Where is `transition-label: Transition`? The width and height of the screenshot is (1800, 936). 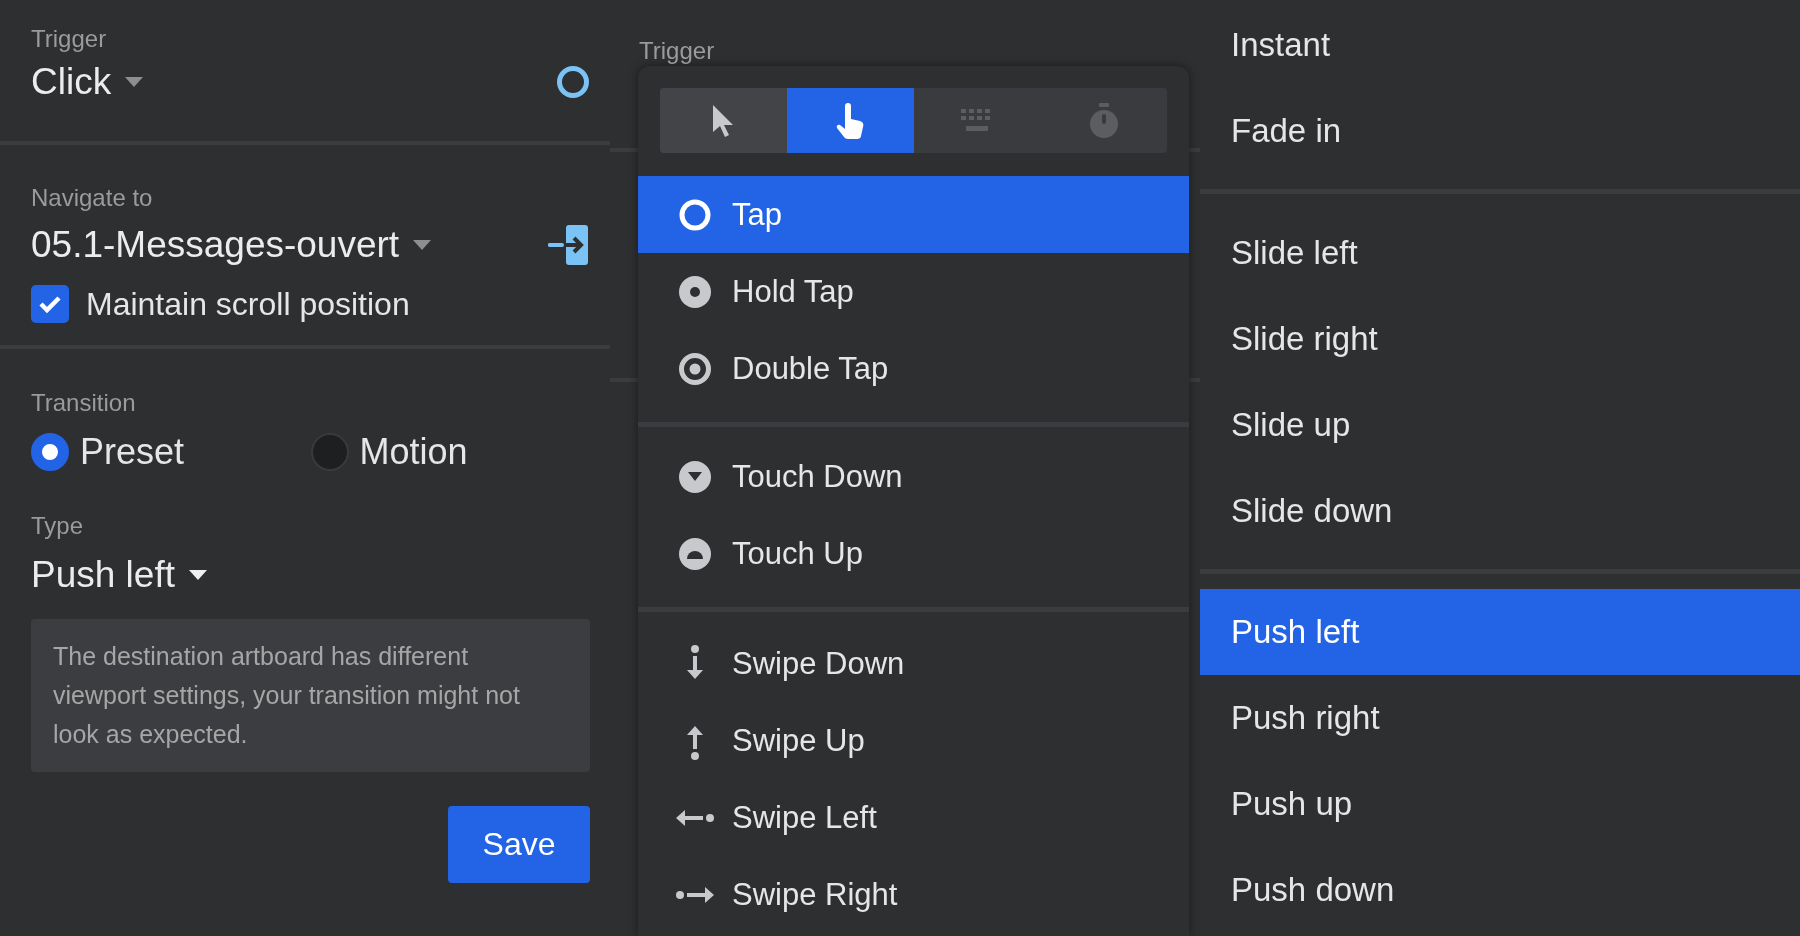 transition-label: Transition is located at coordinates (83, 403).